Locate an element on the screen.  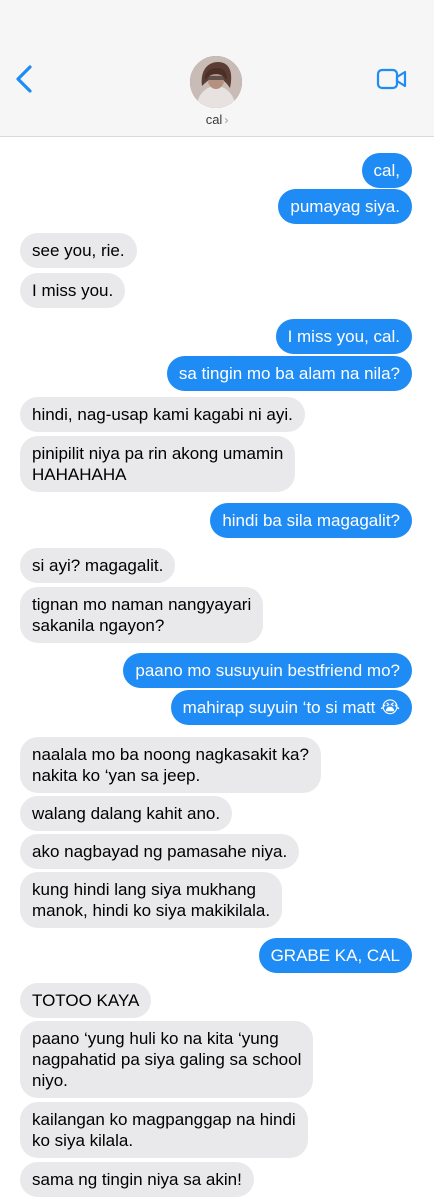
message-bubble-outgoing: mahirap suyuin ‘to si matt 😭 is located at coordinates (291, 707).